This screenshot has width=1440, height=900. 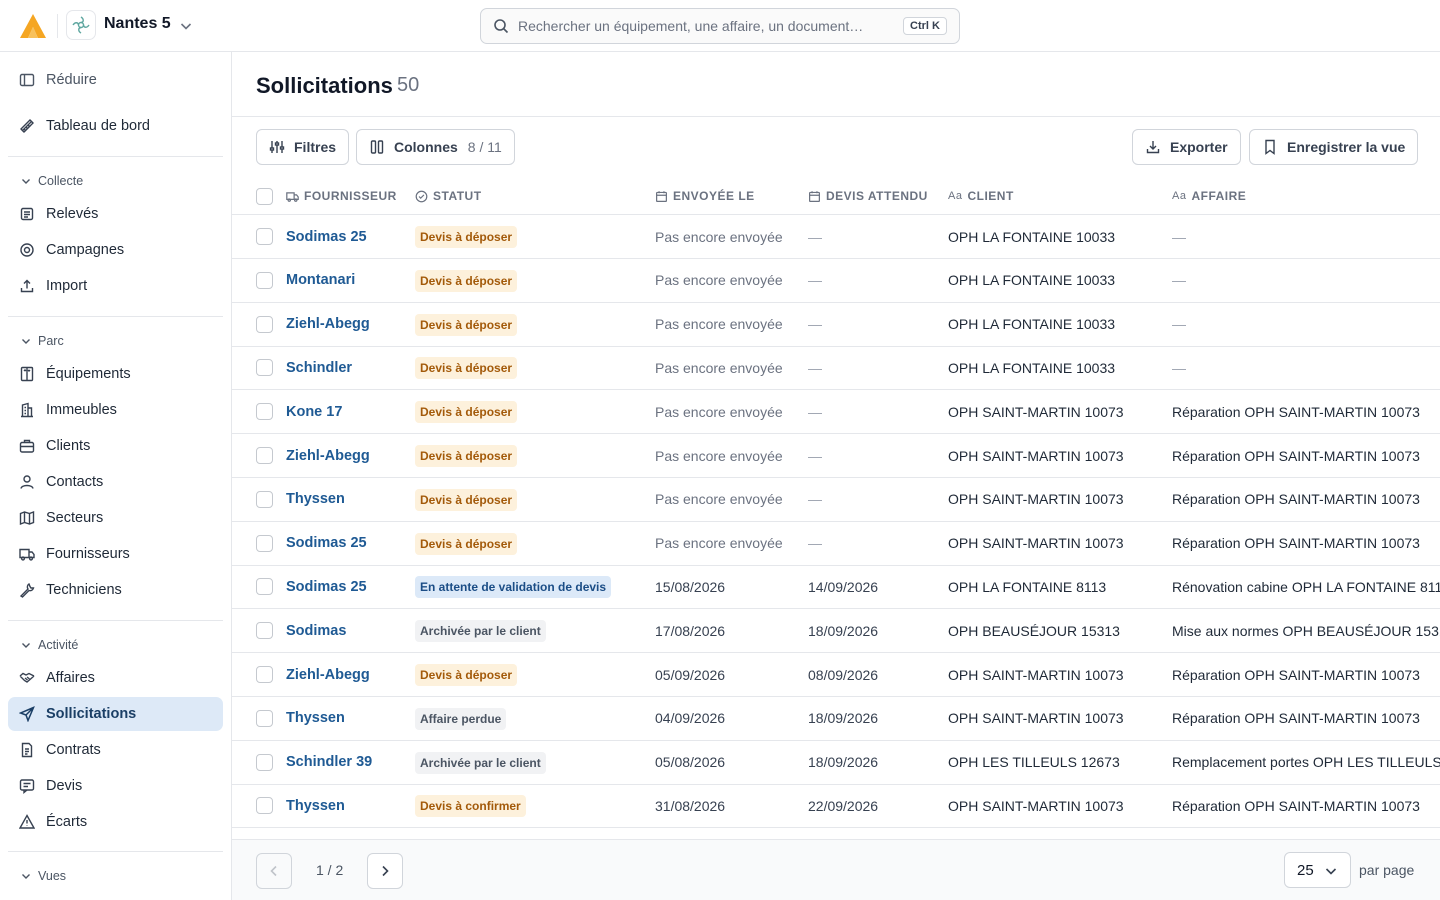 I want to click on columns-button: Colonnes 8 / 11, so click(x=435, y=147).